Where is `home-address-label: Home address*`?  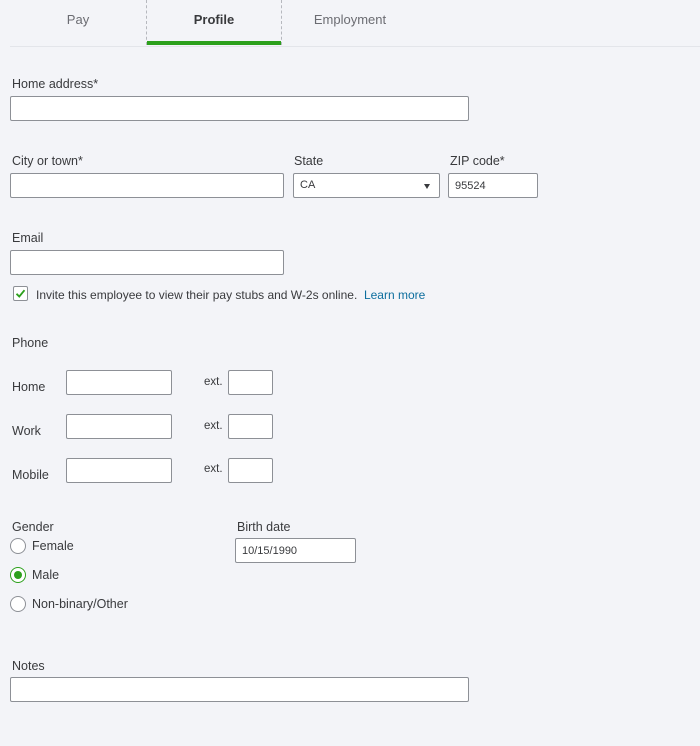 home-address-label: Home address* is located at coordinates (55, 84).